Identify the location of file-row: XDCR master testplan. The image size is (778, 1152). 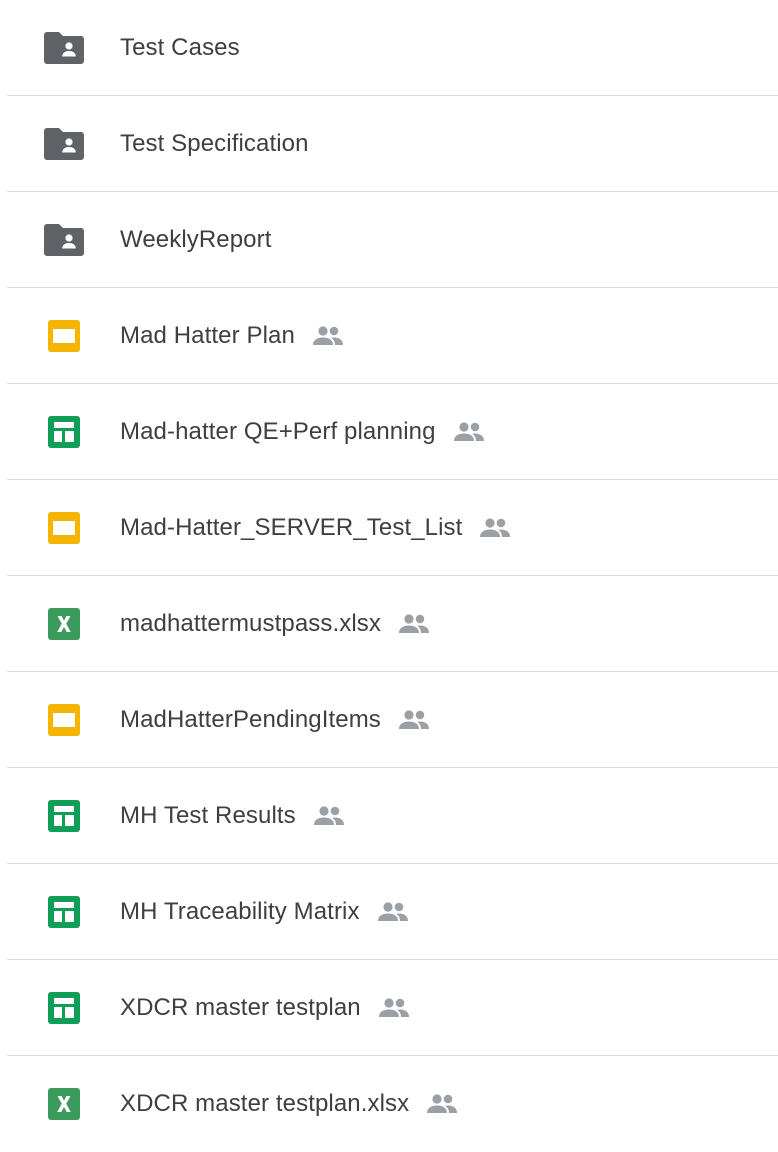
(389, 1008).